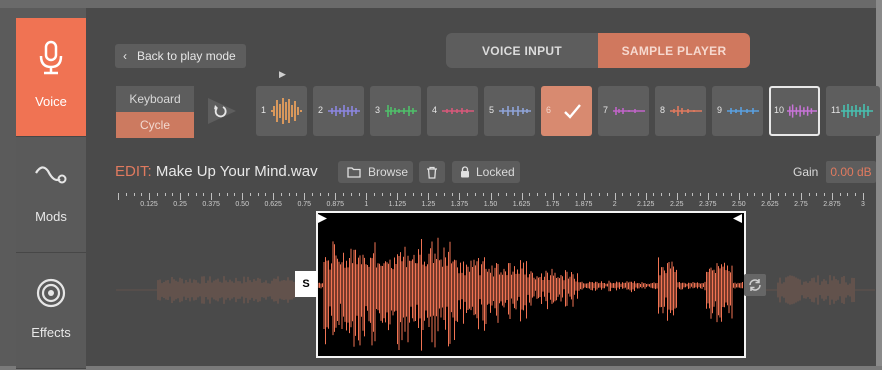 This screenshot has width=882, height=370. I want to click on ruler-label: 1.25, so click(428, 204).